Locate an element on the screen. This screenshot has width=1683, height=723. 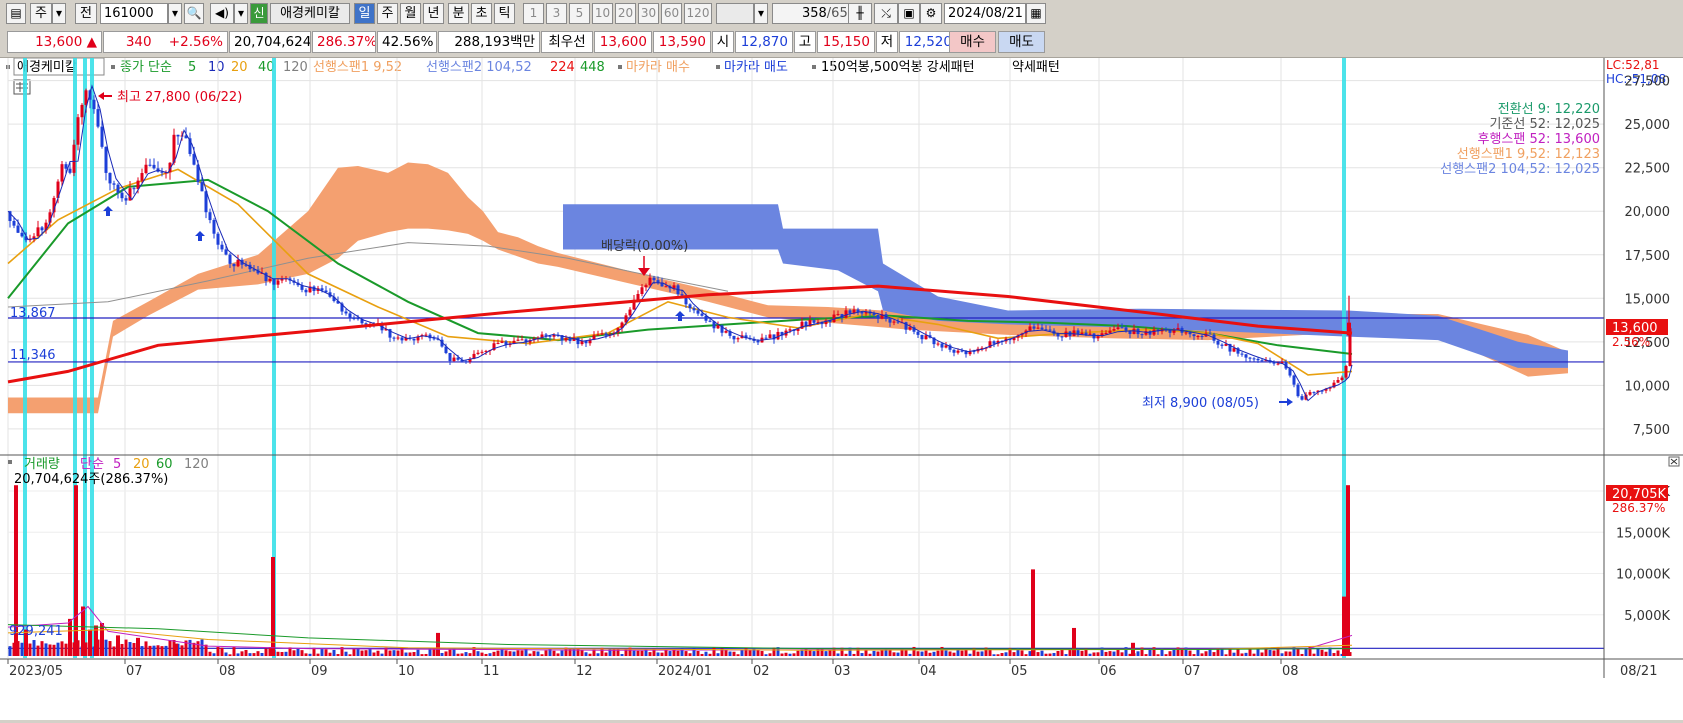
y-tick-label: 25,000 is located at coordinates (1648, 125).